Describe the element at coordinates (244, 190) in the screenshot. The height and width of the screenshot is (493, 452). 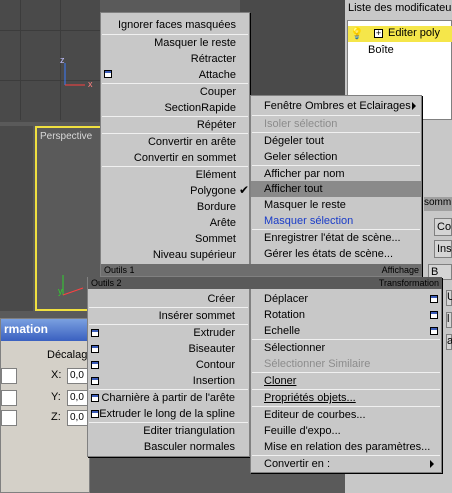
I see `check-mark-icon: ✔` at that location.